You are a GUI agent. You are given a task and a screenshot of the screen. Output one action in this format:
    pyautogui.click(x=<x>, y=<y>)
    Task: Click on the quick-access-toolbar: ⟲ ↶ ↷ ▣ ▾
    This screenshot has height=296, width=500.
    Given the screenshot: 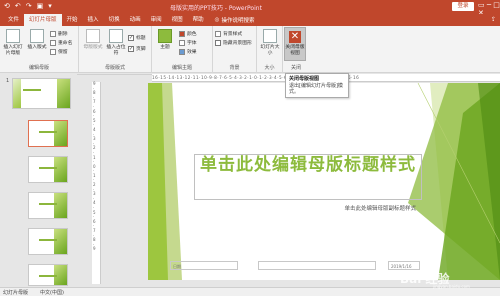 What is the action you would take?
    pyautogui.click(x=28, y=6)
    